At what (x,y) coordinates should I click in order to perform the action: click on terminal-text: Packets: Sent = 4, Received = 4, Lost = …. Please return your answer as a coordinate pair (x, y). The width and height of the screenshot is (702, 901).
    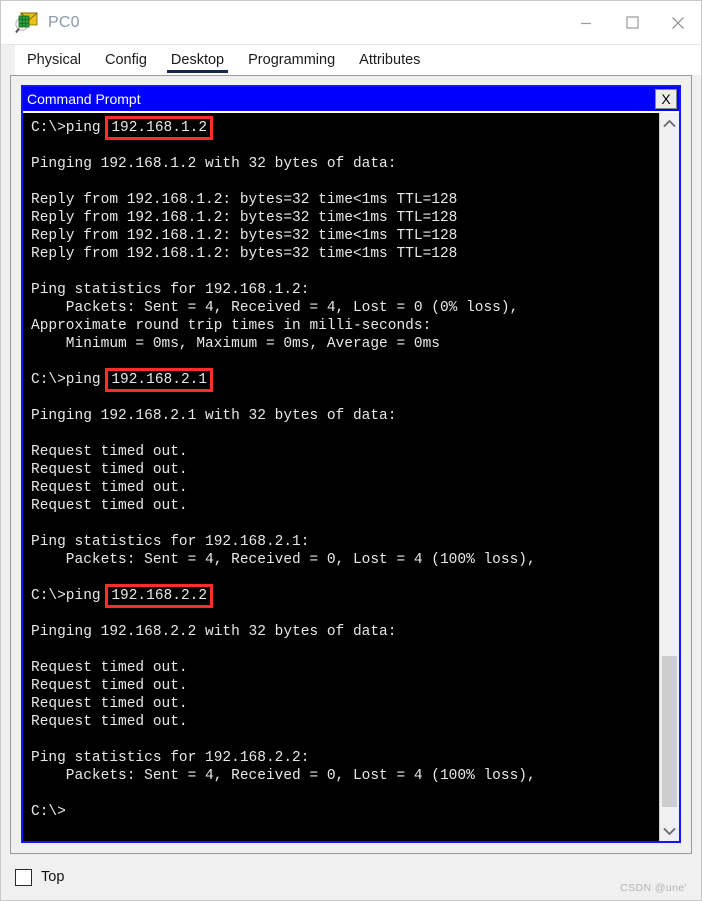
    Looking at the image, I should click on (275, 308).